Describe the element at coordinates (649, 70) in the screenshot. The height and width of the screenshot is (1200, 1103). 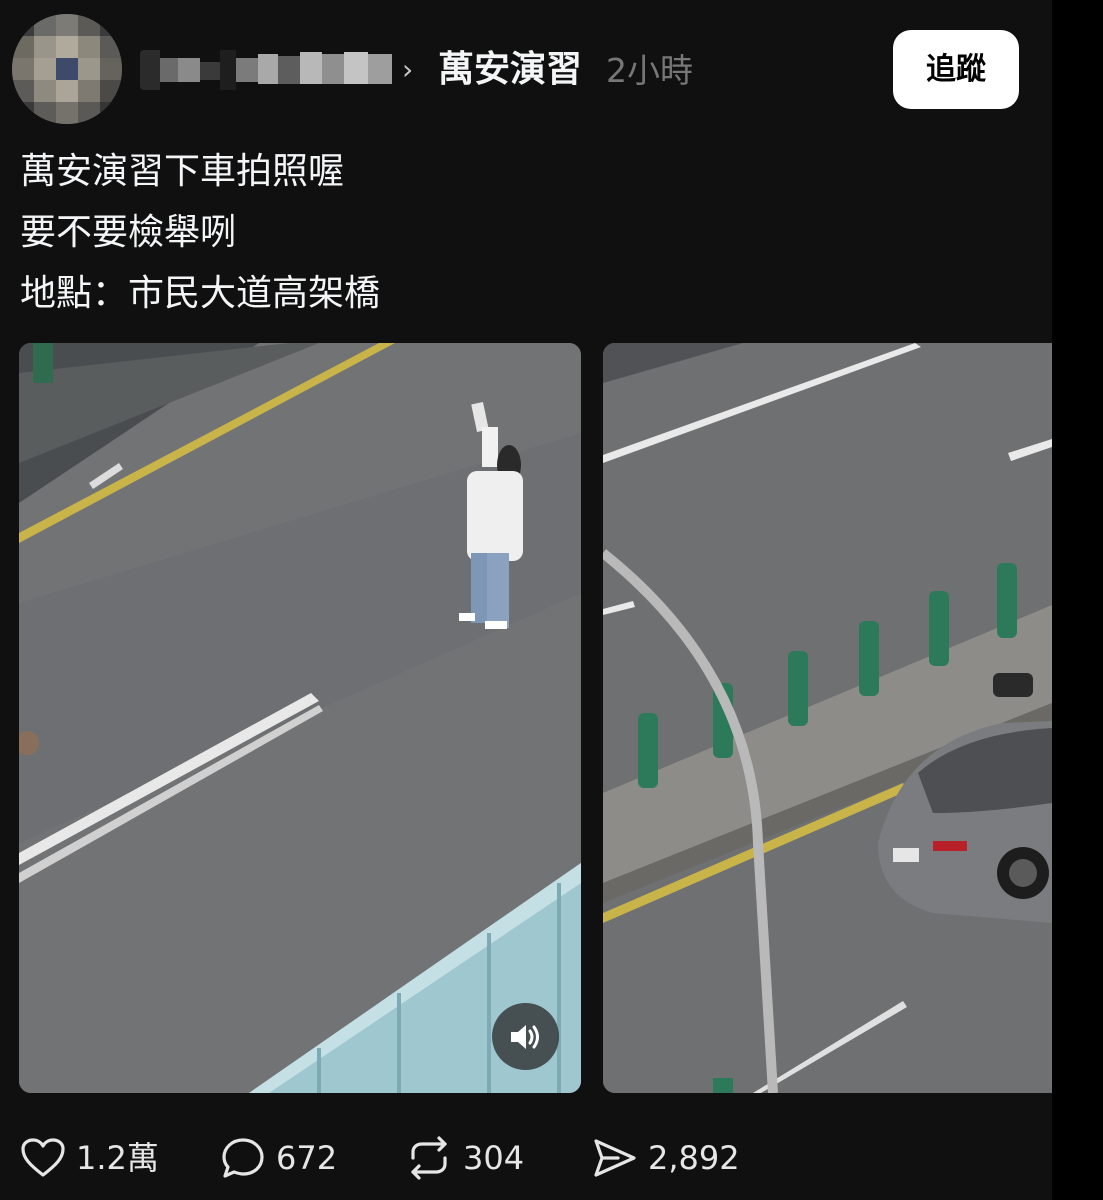
I see `post-timestamp: 2小時` at that location.